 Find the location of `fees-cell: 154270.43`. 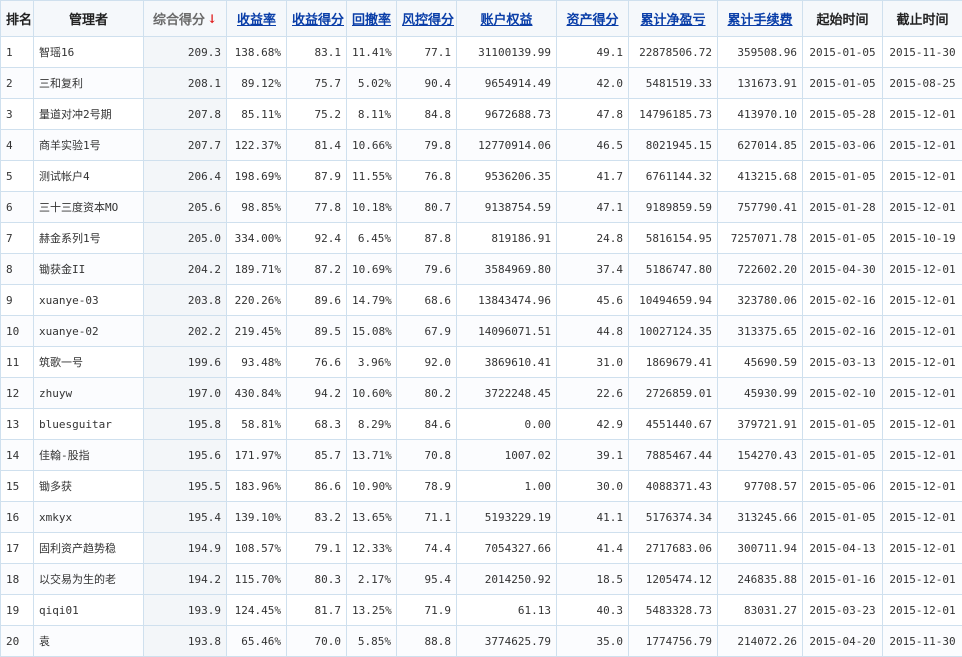

fees-cell: 154270.43 is located at coordinates (760, 455).